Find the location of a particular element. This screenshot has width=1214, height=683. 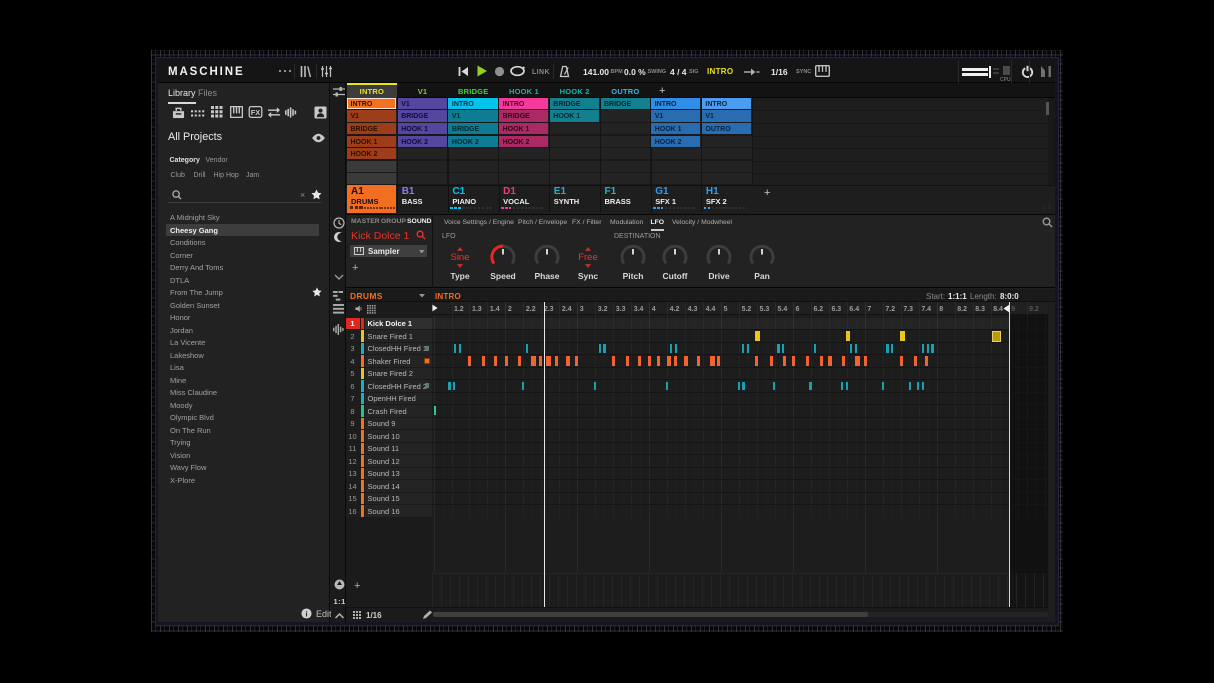

svg-text: CPU is located at coordinates (1005, 79).